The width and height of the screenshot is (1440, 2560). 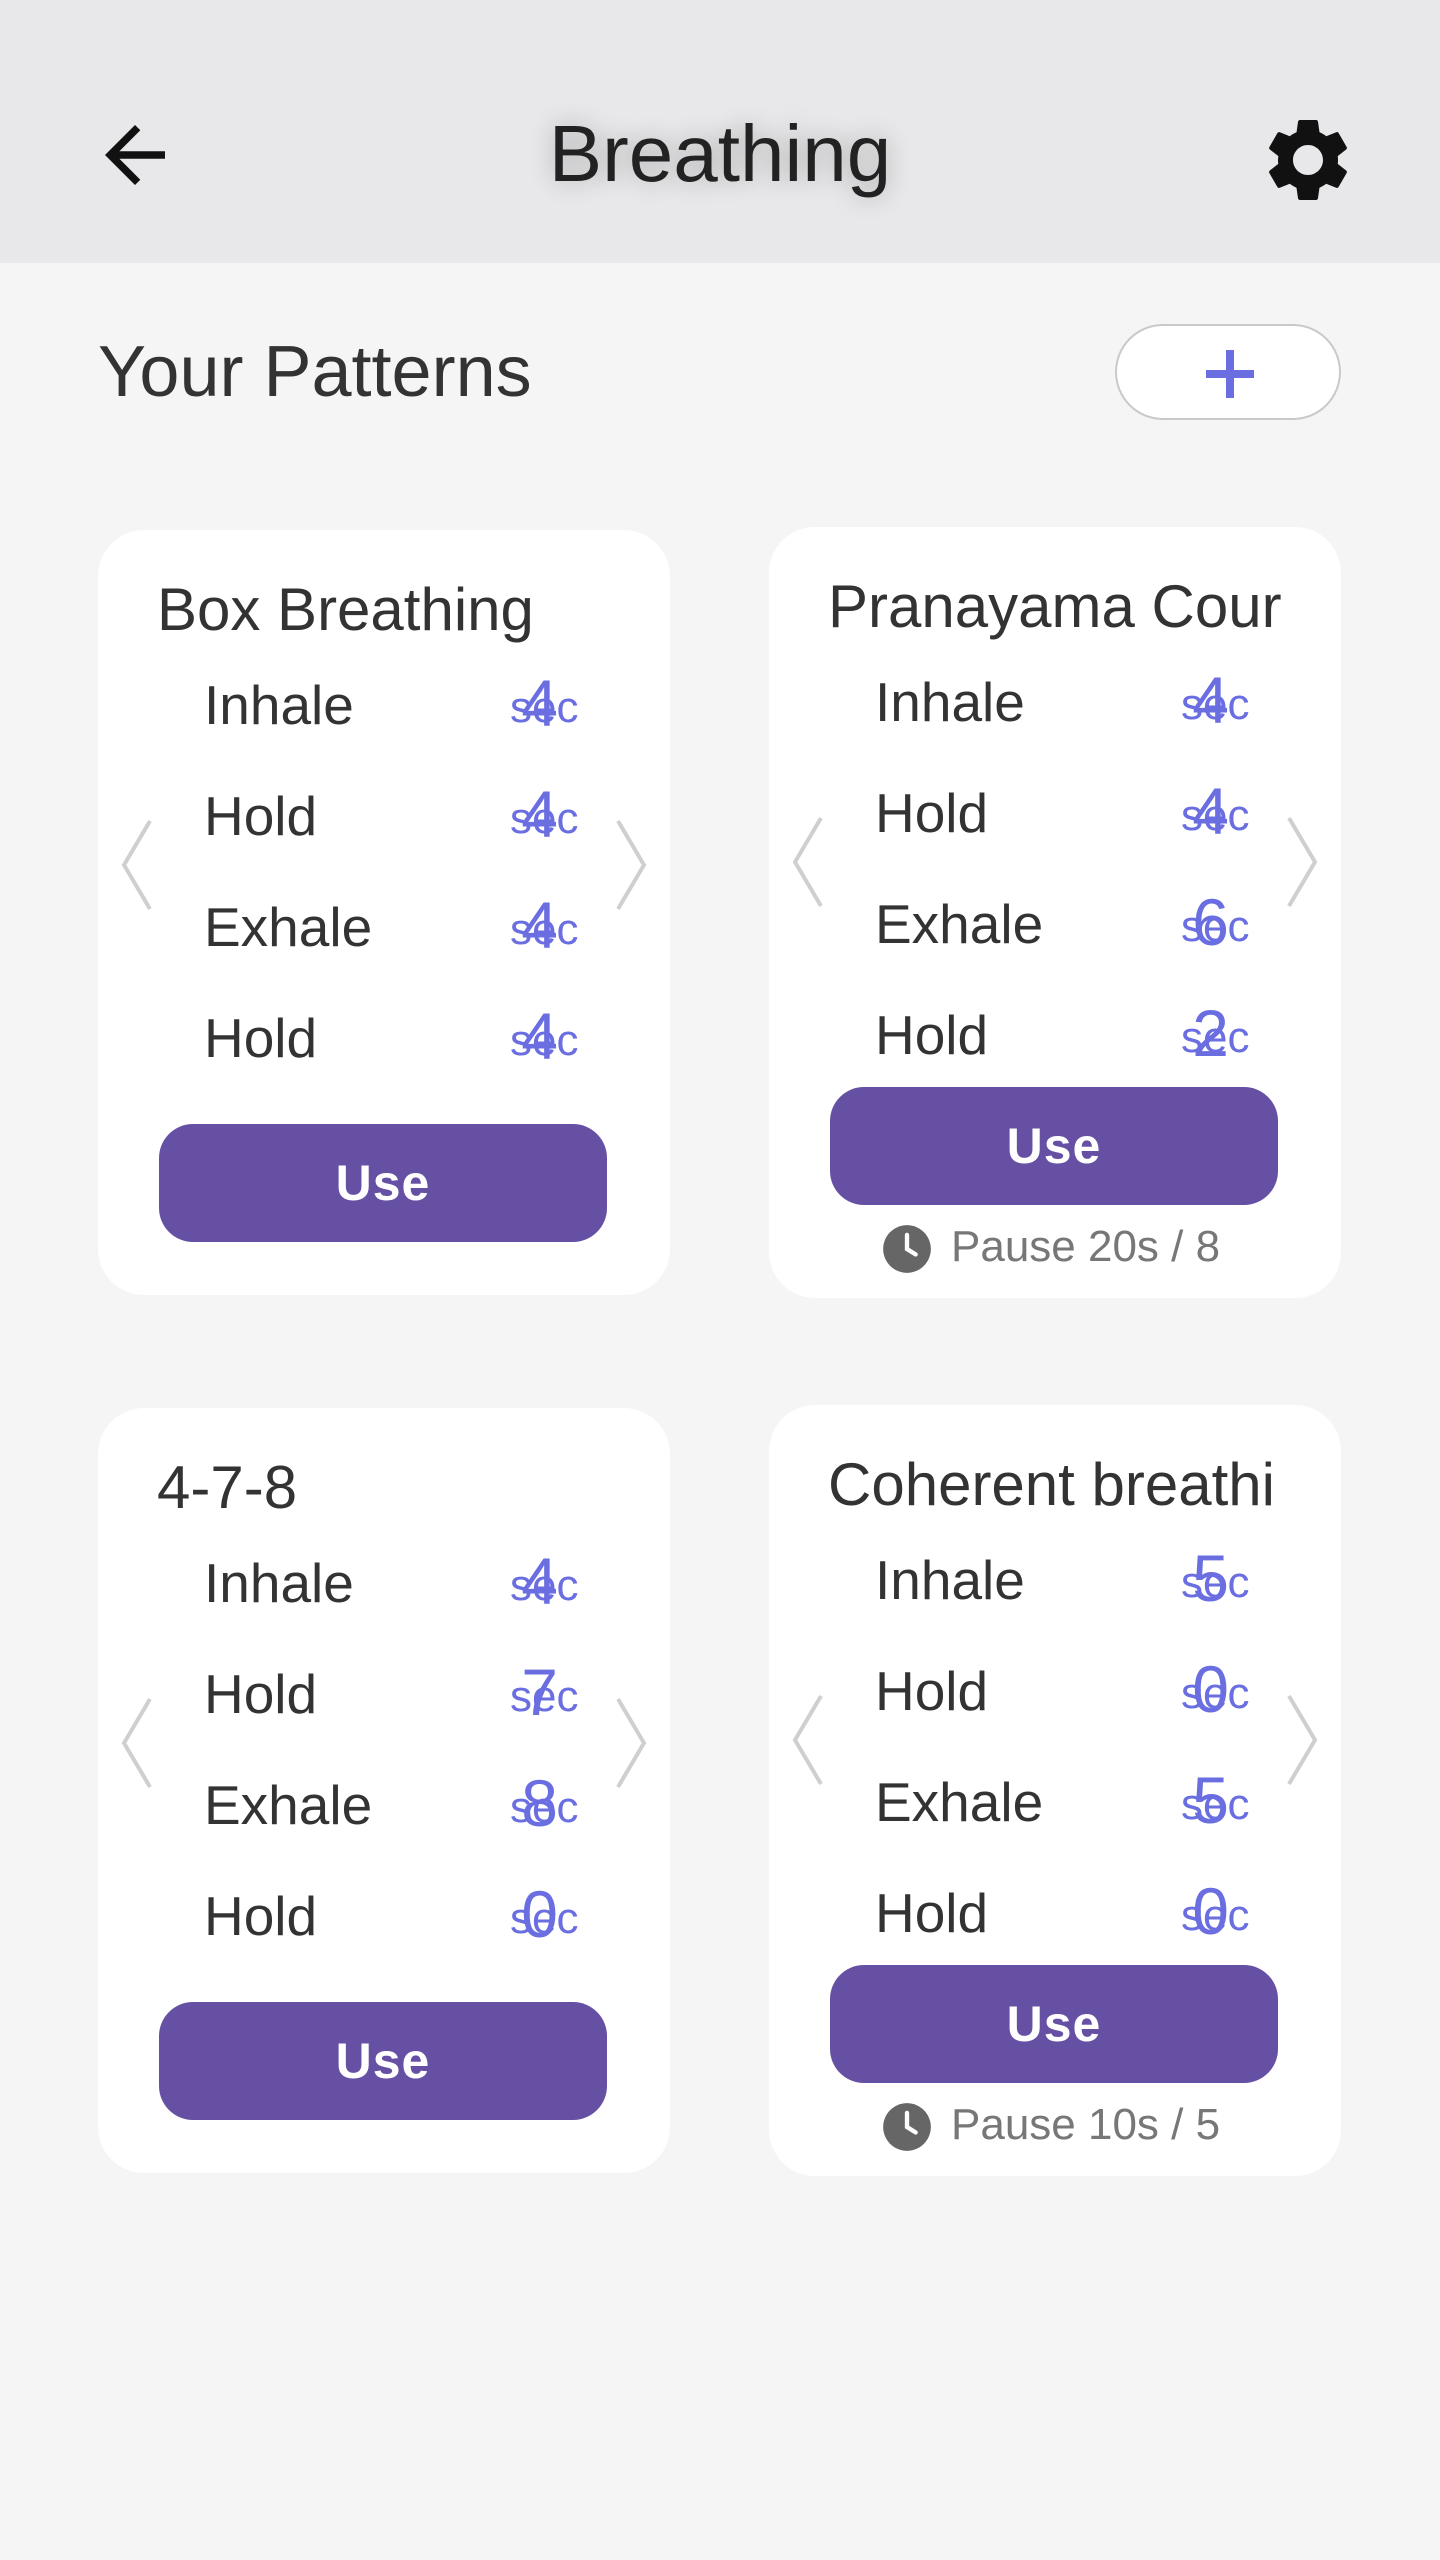 What do you see at coordinates (720, 358) in the screenshot?
I see `patterns-header: Your Patterns` at bounding box center [720, 358].